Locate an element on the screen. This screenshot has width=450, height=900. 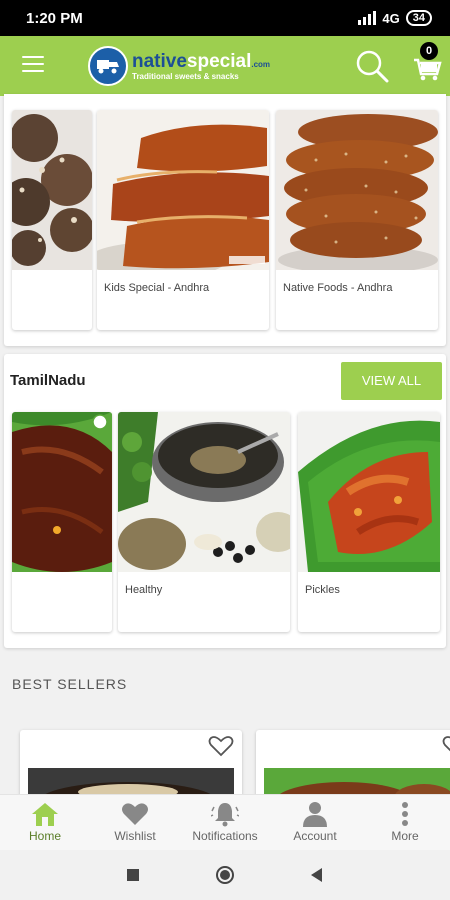
view-all-button: VIEW ALL is located at coordinates (391, 381).